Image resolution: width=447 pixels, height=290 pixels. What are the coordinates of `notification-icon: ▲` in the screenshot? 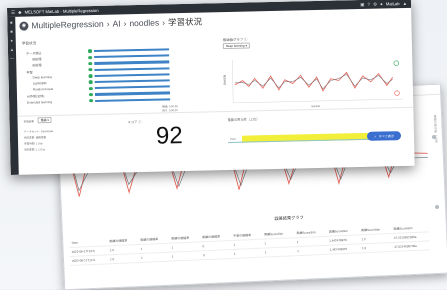 It's located at (404, 3).